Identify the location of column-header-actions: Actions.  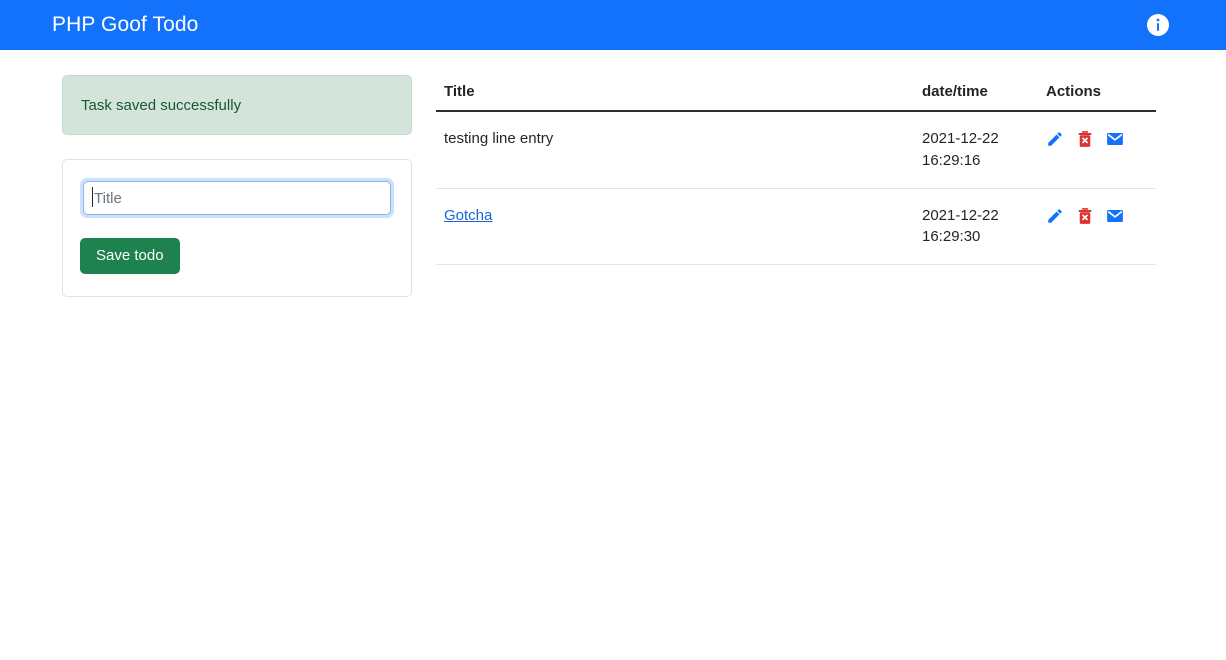
(1097, 93).